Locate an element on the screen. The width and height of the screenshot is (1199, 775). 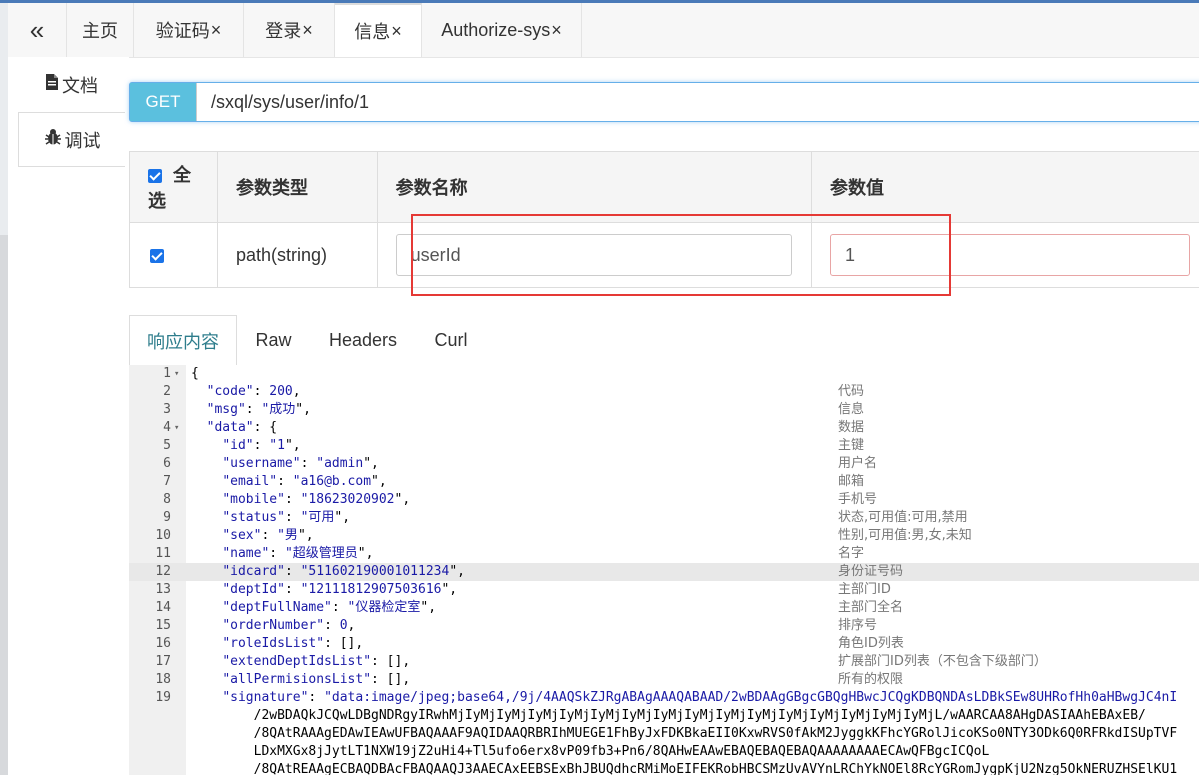
url-input is located at coordinates (697, 102).